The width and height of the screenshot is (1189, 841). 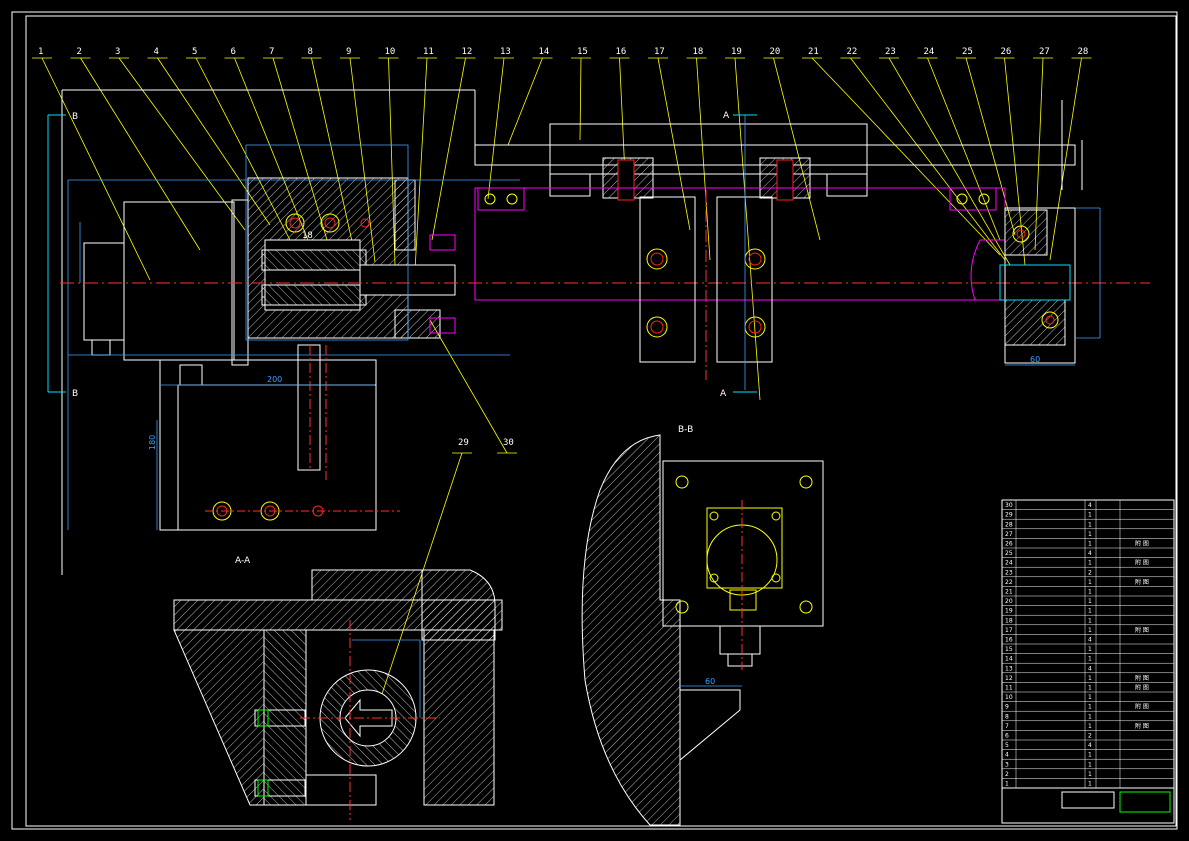 What do you see at coordinates (1007, 707) in the screenshot?
I see `row-number: 9` at bounding box center [1007, 707].